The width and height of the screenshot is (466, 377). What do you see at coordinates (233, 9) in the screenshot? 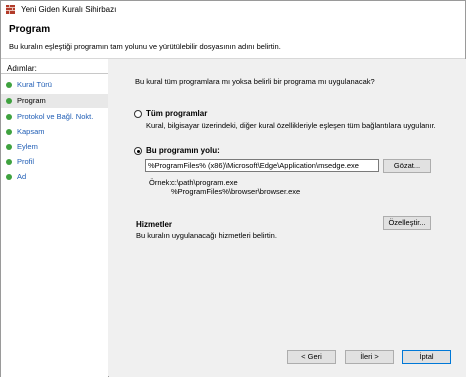
I see `title-bar: Yeni Giden Kuralı Sihirbazı` at bounding box center [233, 9].